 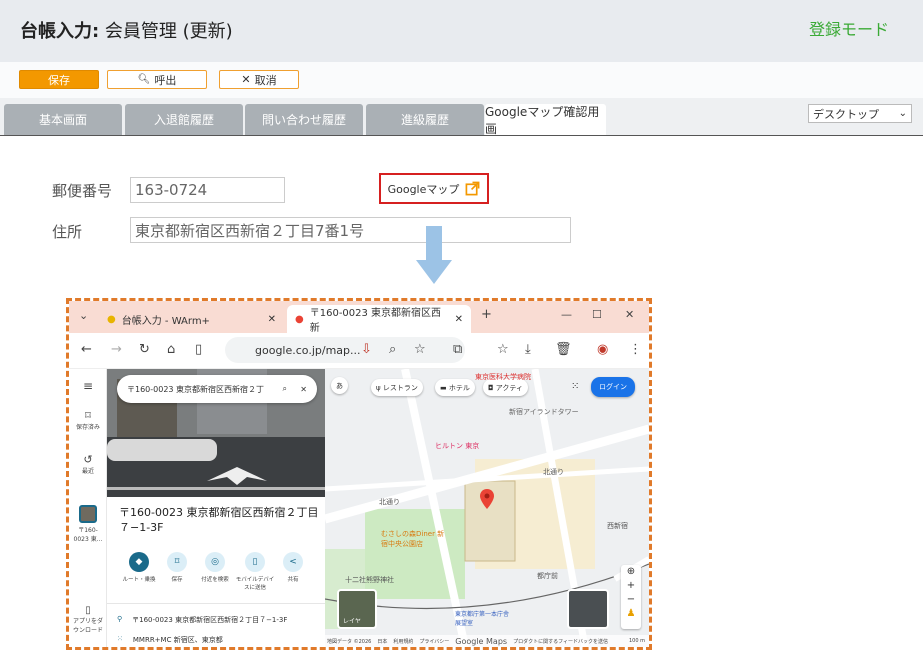 What do you see at coordinates (293, 580) in the screenshot?
I see `action-label: 共有` at bounding box center [293, 580].